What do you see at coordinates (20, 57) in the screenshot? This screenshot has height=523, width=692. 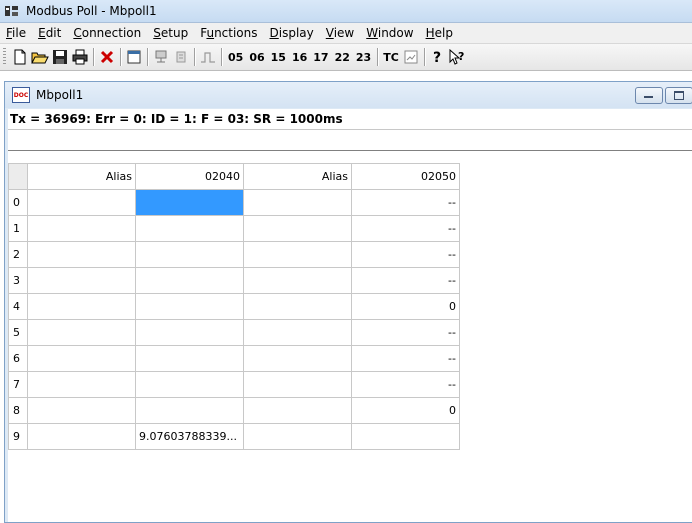 I see `new-icon` at bounding box center [20, 57].